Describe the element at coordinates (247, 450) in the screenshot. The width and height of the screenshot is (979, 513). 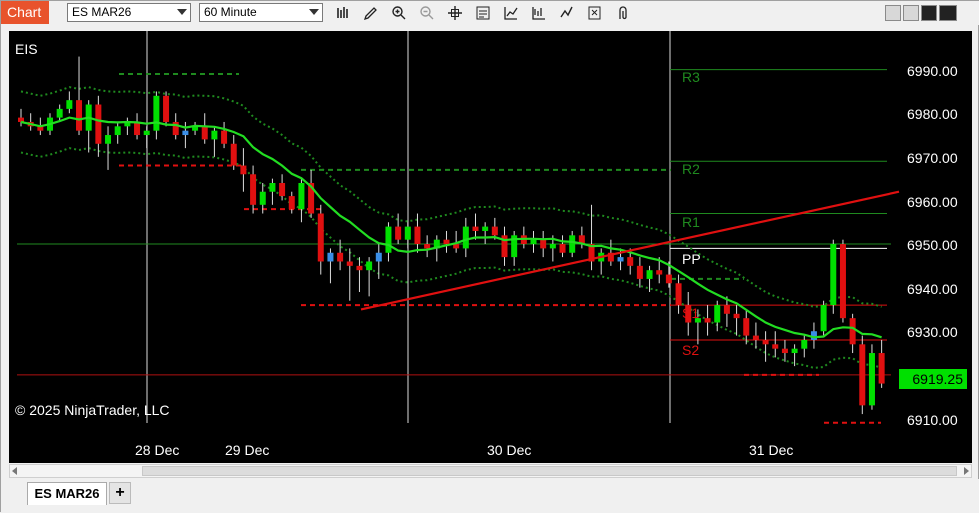
I see `x-tick: 29 Dec` at that location.